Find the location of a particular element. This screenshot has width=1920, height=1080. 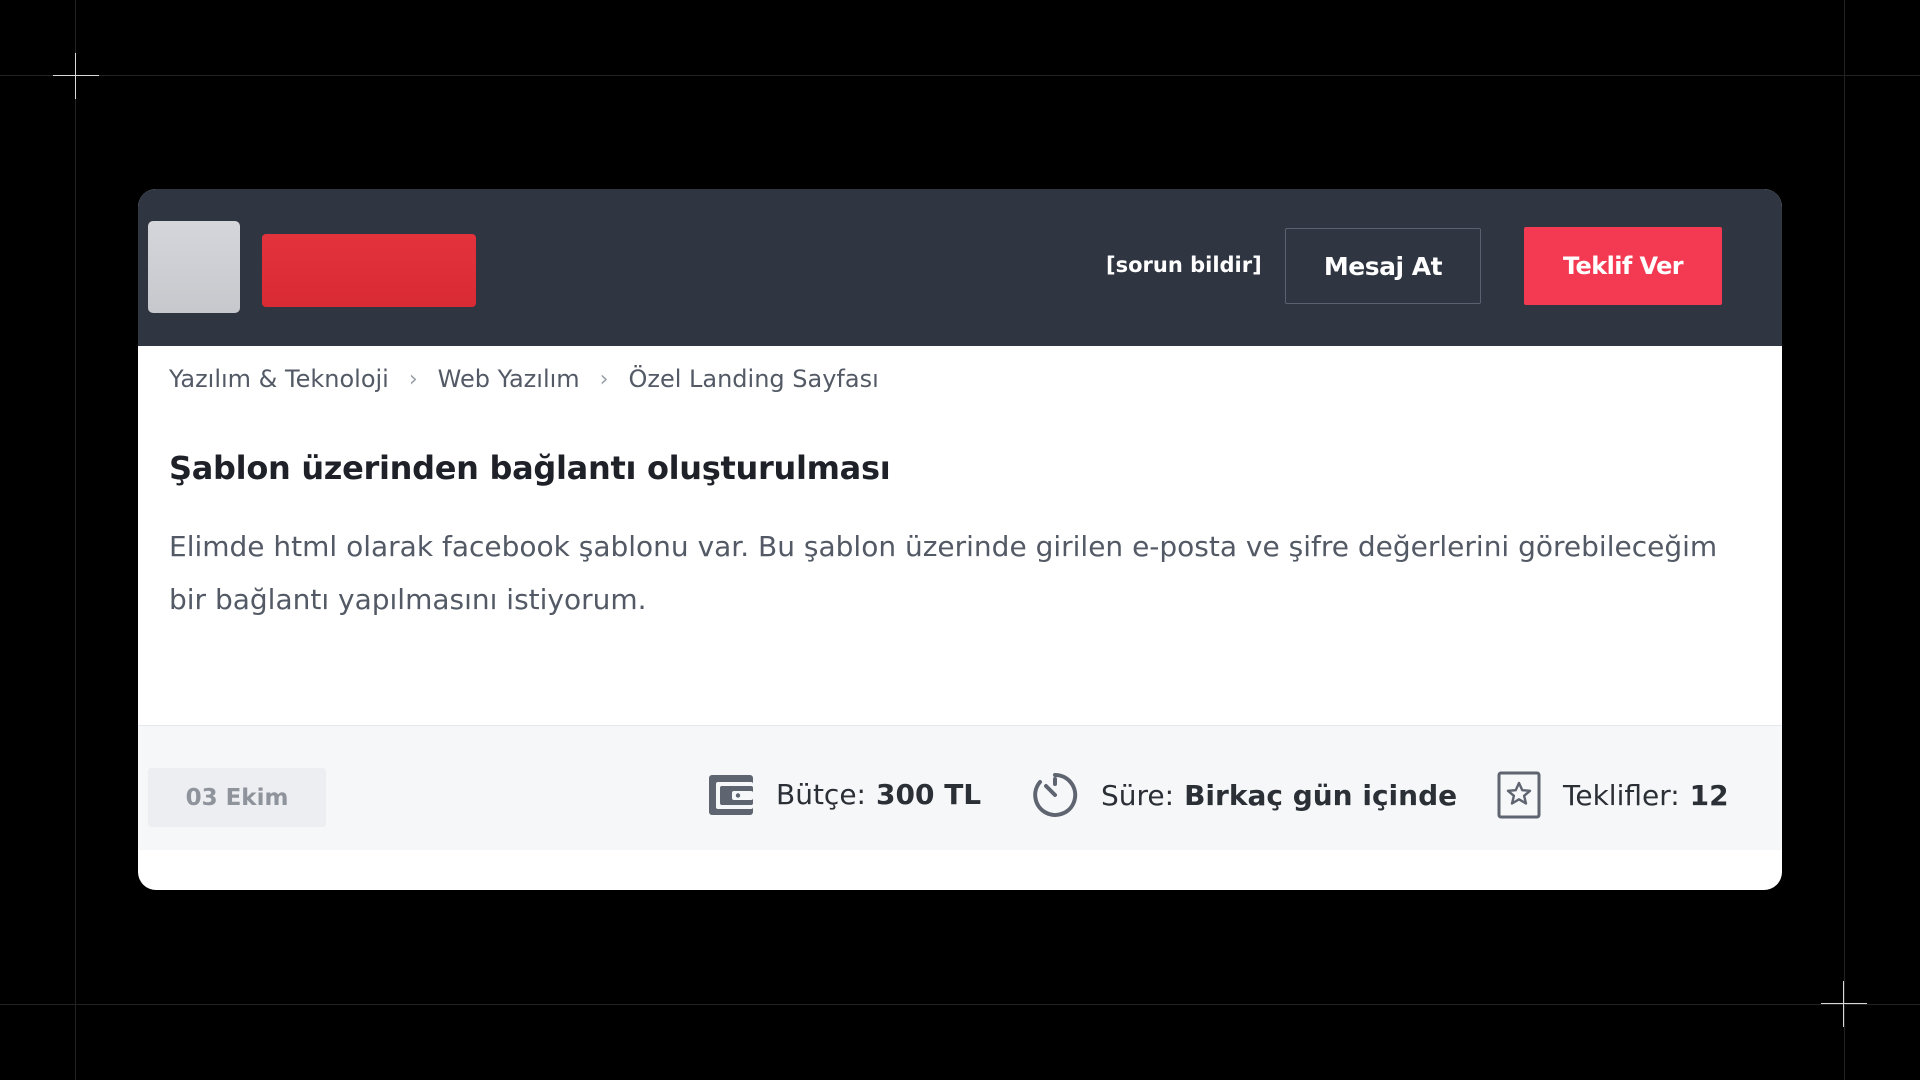

offers-label: Teklifler: is located at coordinates (1621, 795).